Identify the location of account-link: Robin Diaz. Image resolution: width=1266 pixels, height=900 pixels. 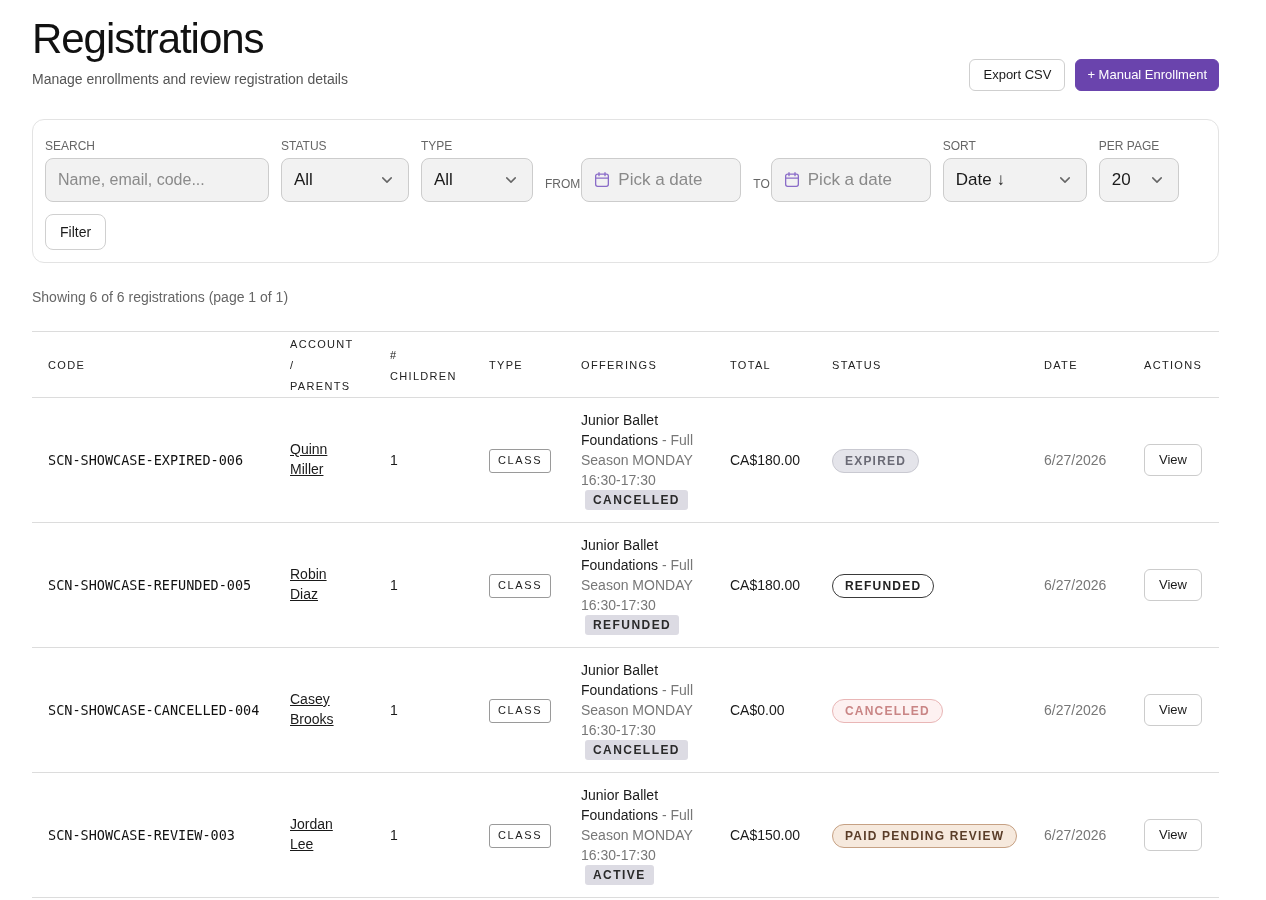
(308, 584).